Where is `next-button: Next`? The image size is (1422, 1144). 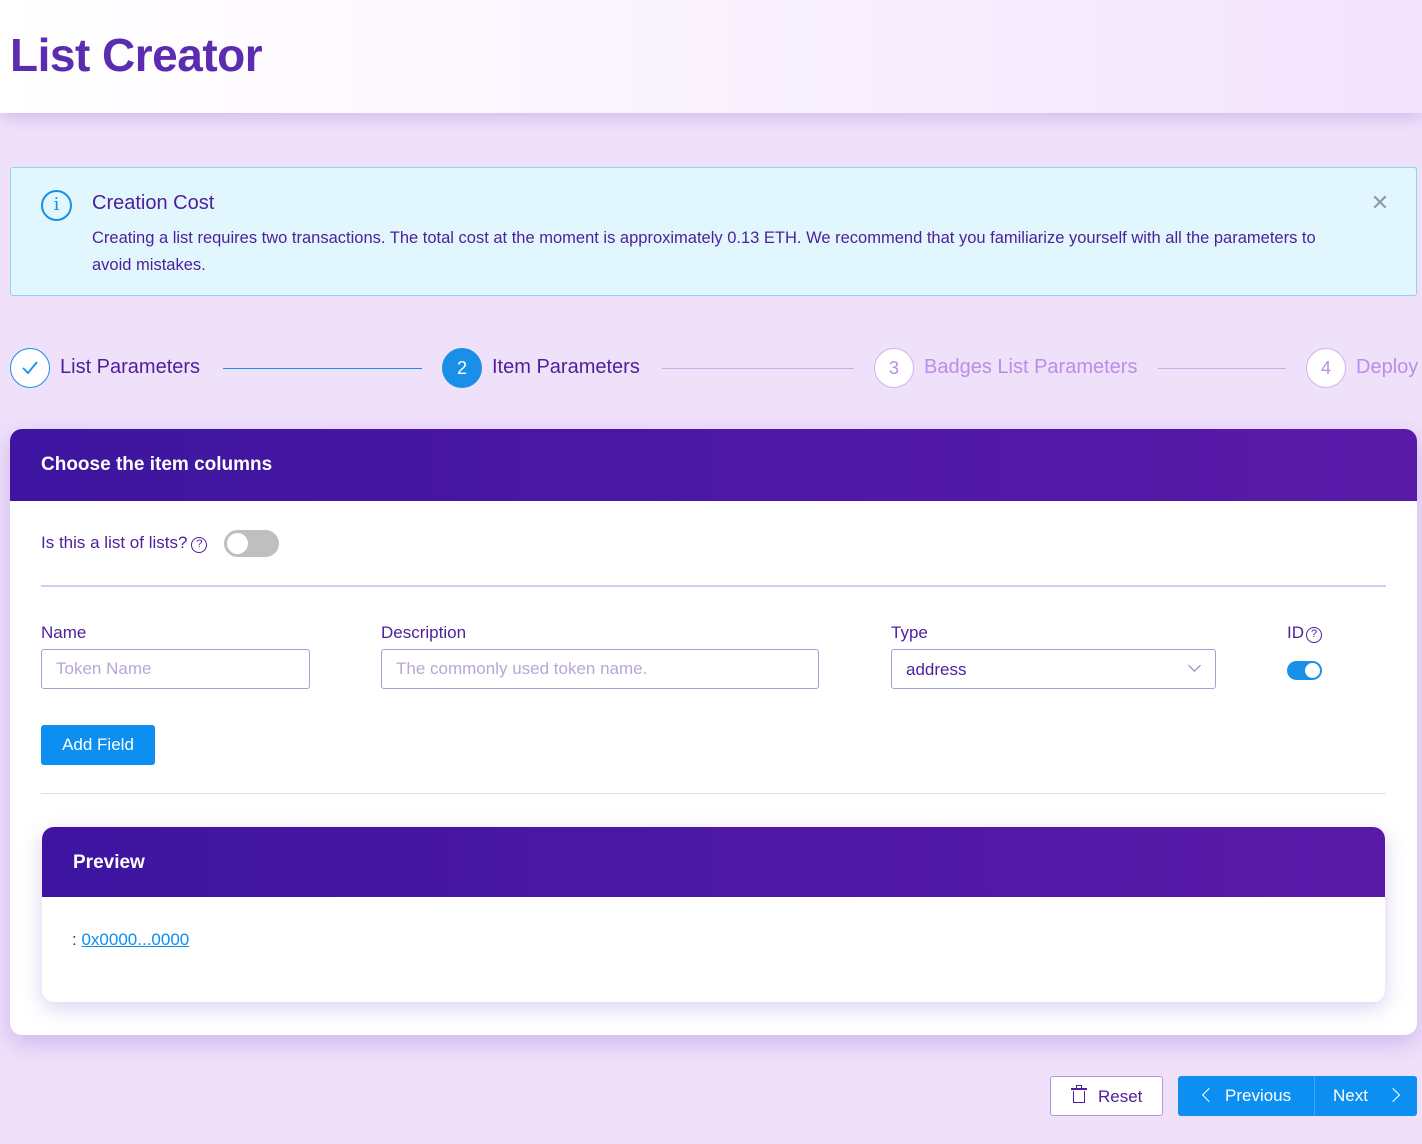
next-button: Next is located at coordinates (1365, 1096).